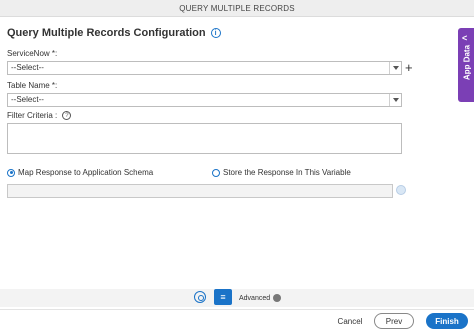 This screenshot has height=335, width=474. What do you see at coordinates (106, 33) in the screenshot?
I see `page-title: Query Multiple Records Configuration` at bounding box center [106, 33].